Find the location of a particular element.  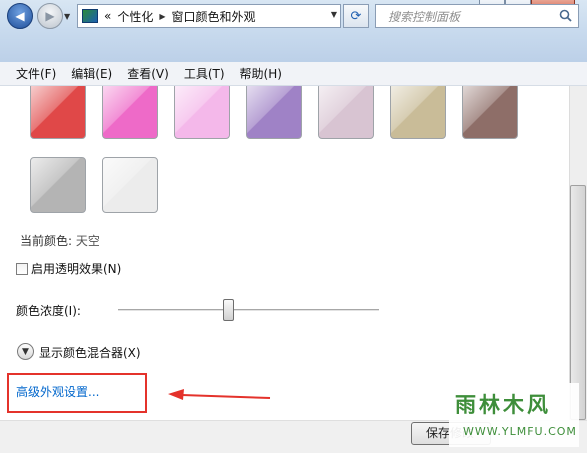

watermark-url: WWW.YLMFU.COM is located at coordinates (520, 431).